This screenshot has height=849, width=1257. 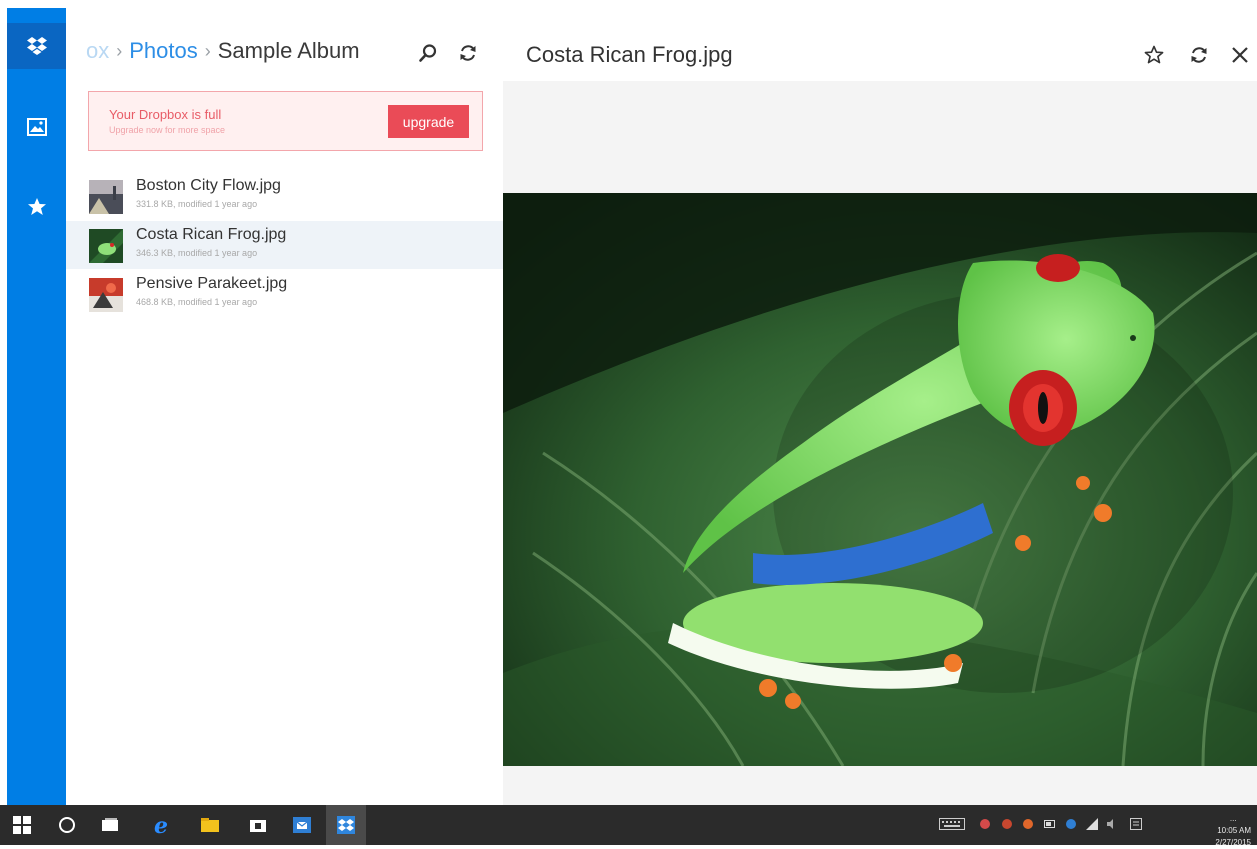 What do you see at coordinates (208, 185) in the screenshot?
I see `file-name: Boston City Flow.jpg` at bounding box center [208, 185].